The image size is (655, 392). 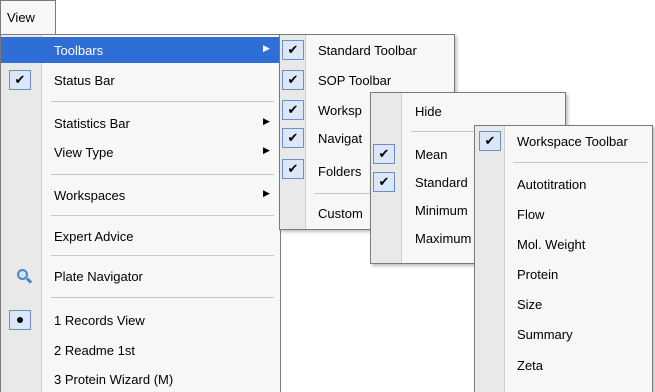 I want to click on mean-label: Mean, so click(x=431, y=154).